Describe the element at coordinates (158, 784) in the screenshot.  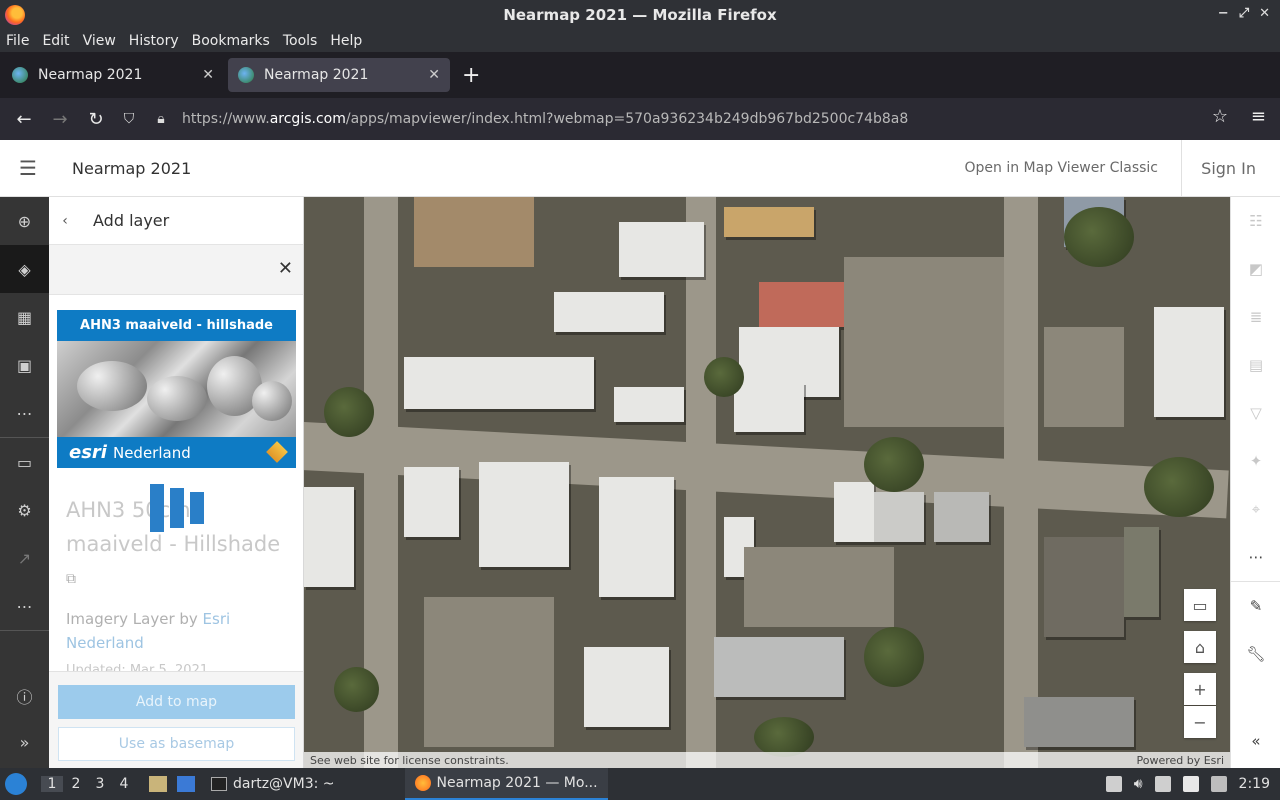
I see `folder-icon` at that location.